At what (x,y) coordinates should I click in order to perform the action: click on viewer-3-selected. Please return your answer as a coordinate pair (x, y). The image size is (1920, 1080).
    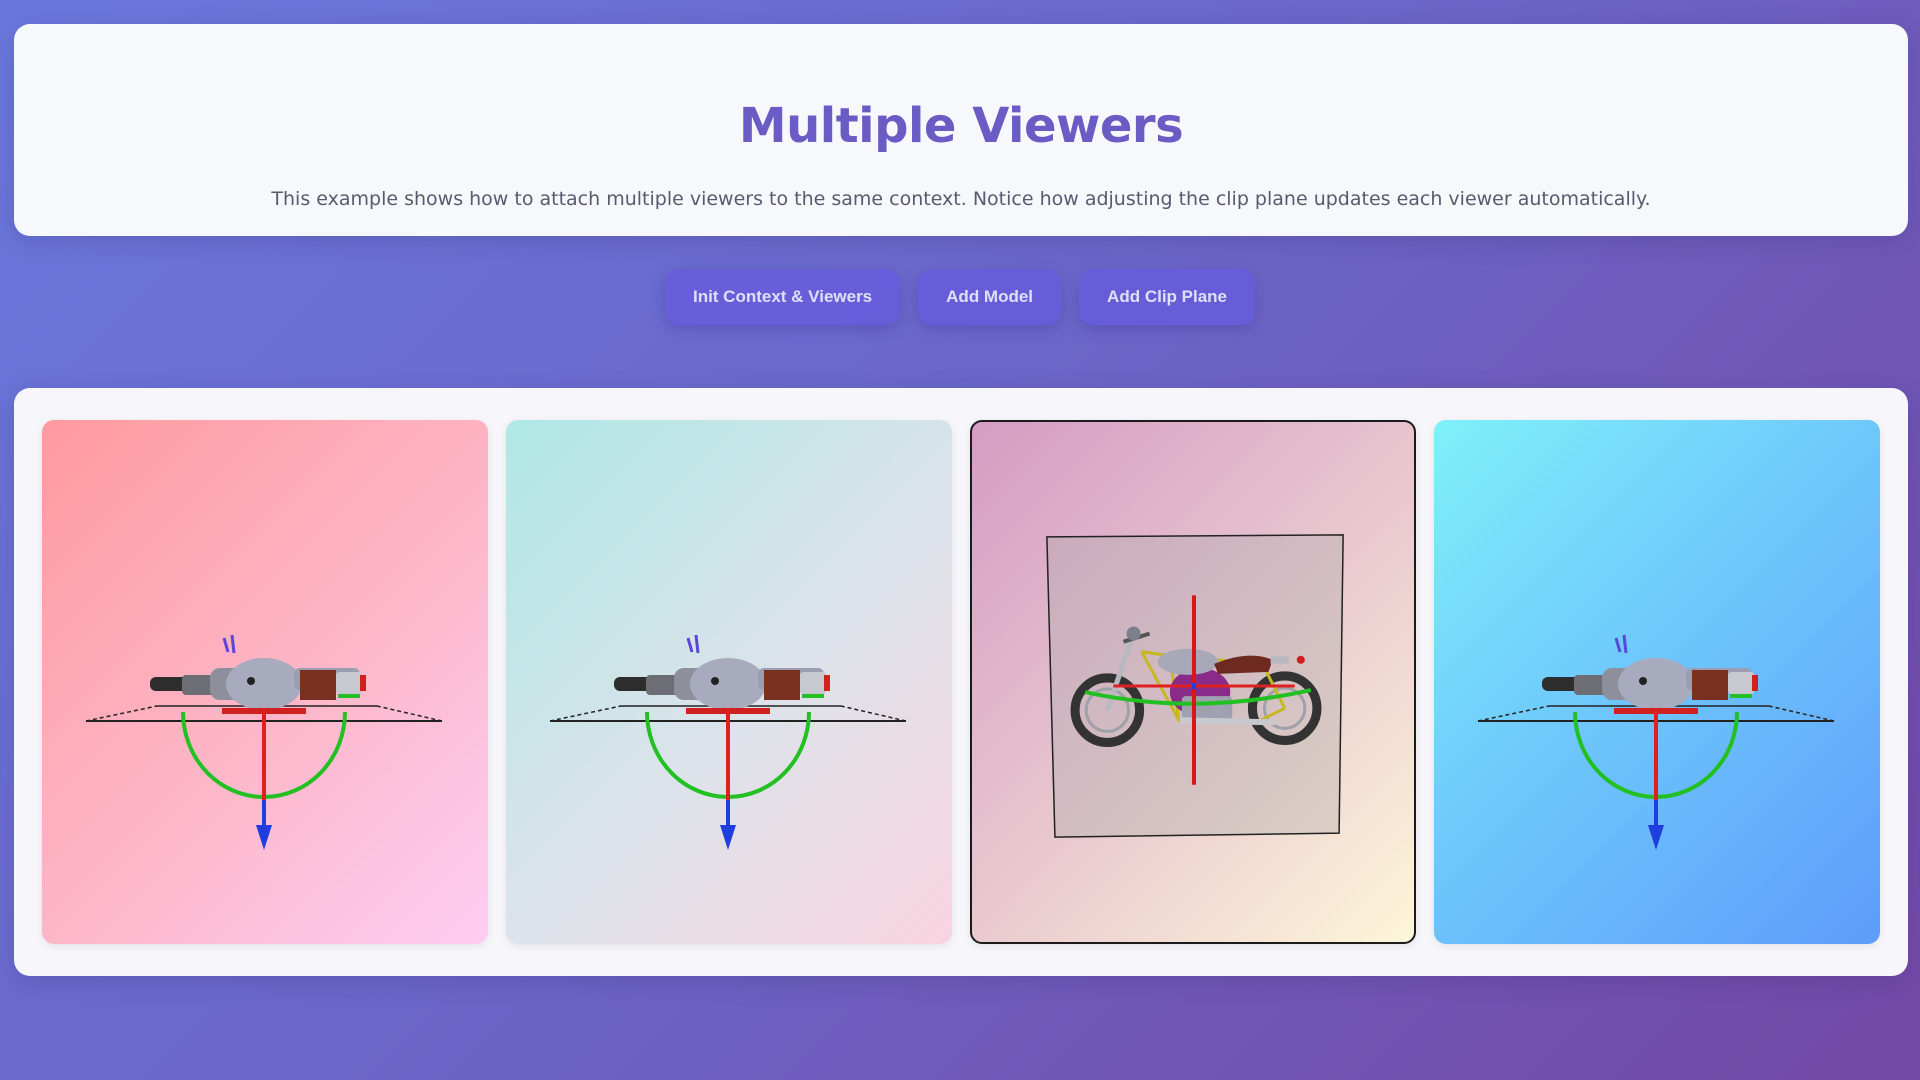
    Looking at the image, I should click on (1193, 682).